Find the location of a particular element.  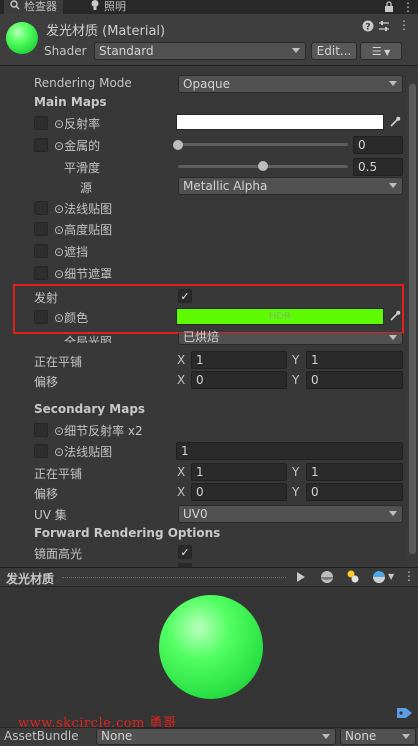

smoothness-label: 平滑度 is located at coordinates (82, 168).